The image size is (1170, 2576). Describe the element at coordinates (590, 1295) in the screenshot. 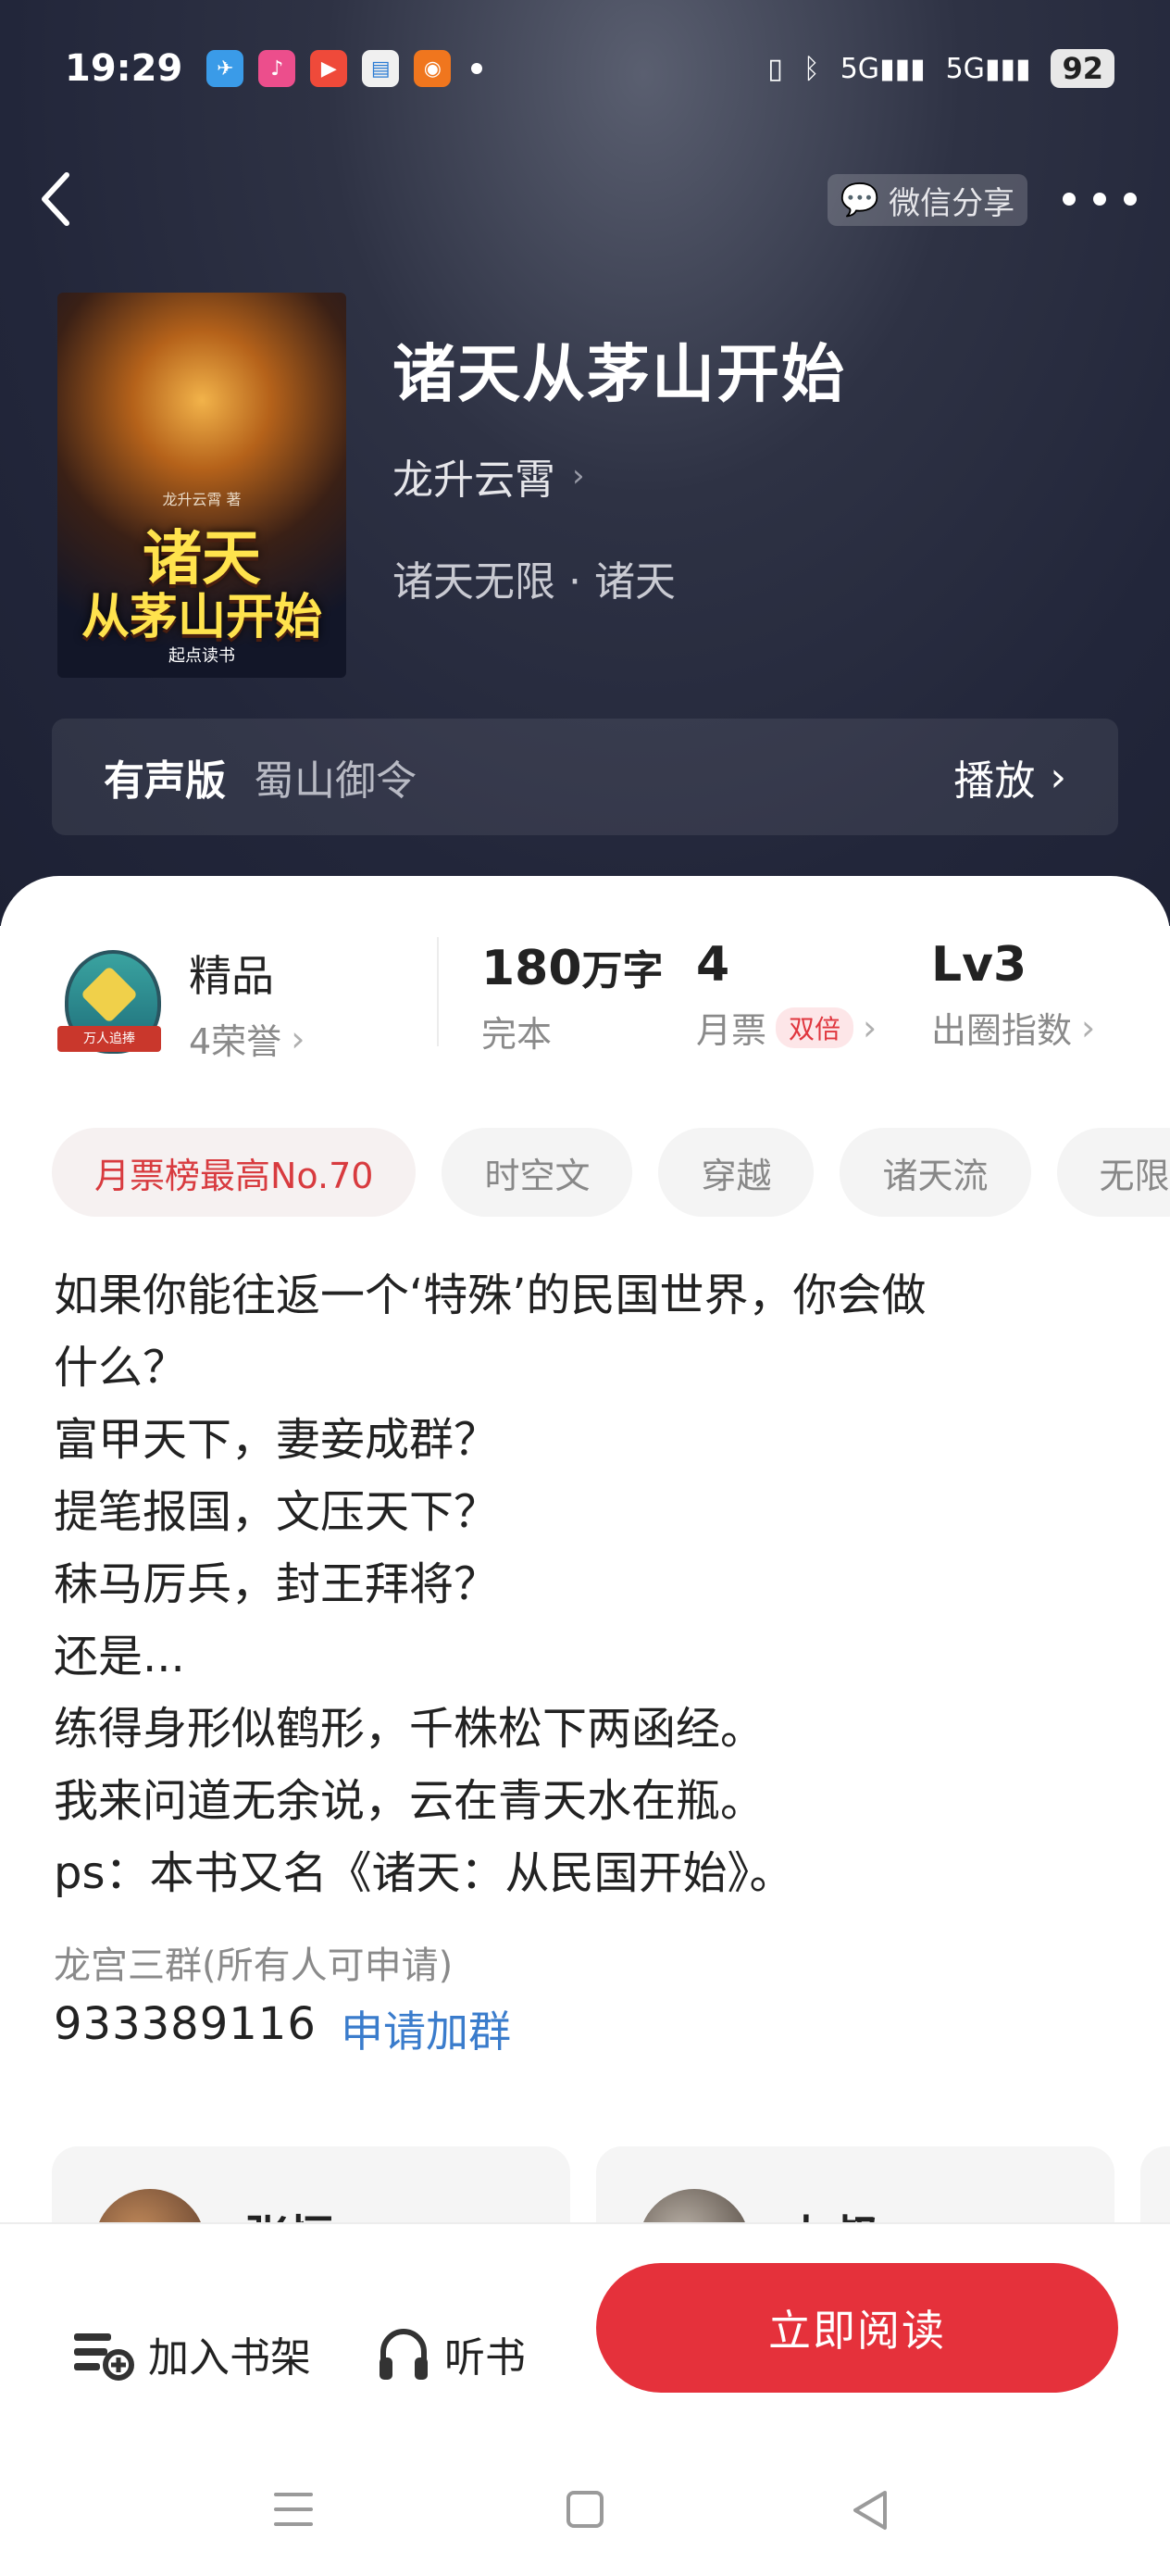

I see `description-line: 如果你能往返一个‘特殊’的民国世界，你会做` at that location.